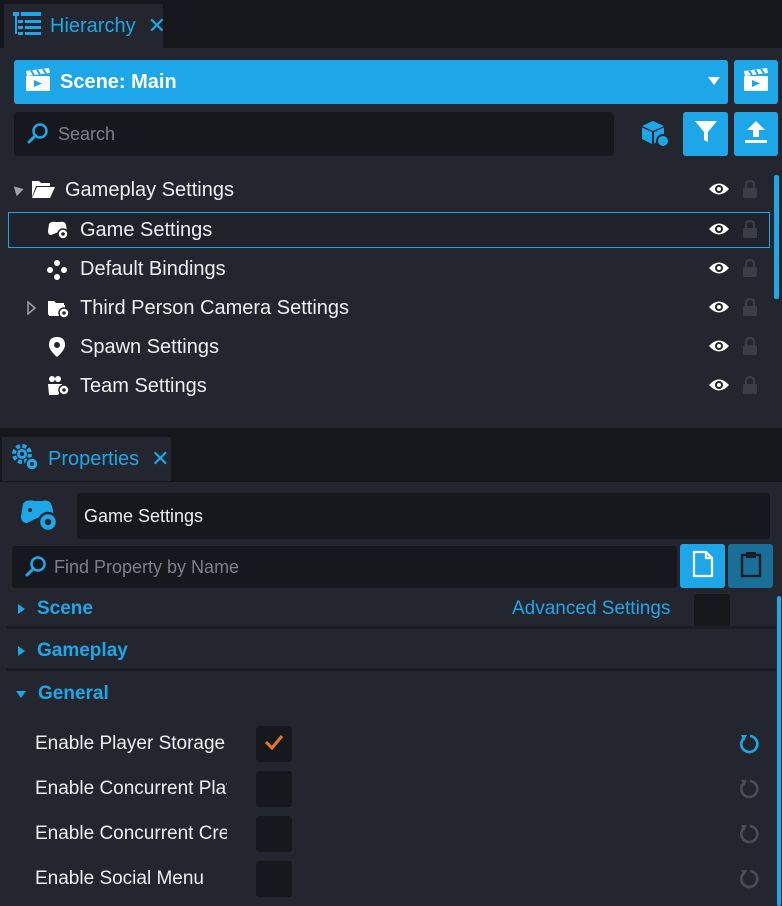 The width and height of the screenshot is (782, 906). Describe the element at coordinates (400, 834) in the screenshot. I see `property-row-enable-concurrent-creator: Enable Concurrent Creator Storage` at that location.